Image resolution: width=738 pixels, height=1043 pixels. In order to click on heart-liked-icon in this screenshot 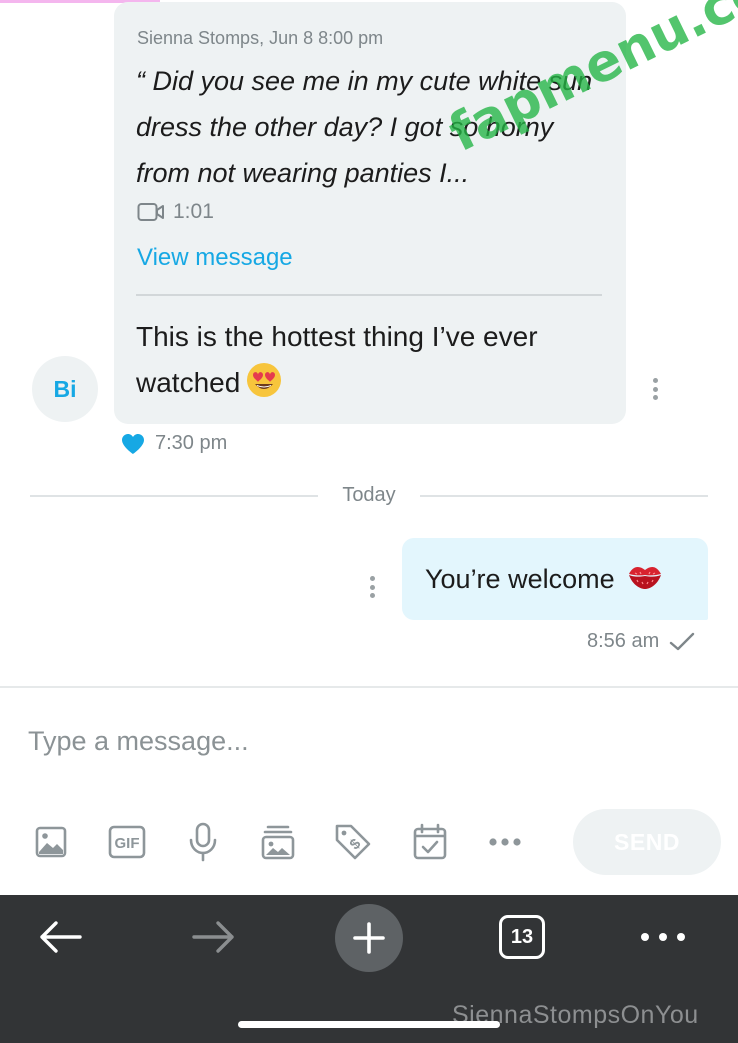, I will do `click(133, 444)`.